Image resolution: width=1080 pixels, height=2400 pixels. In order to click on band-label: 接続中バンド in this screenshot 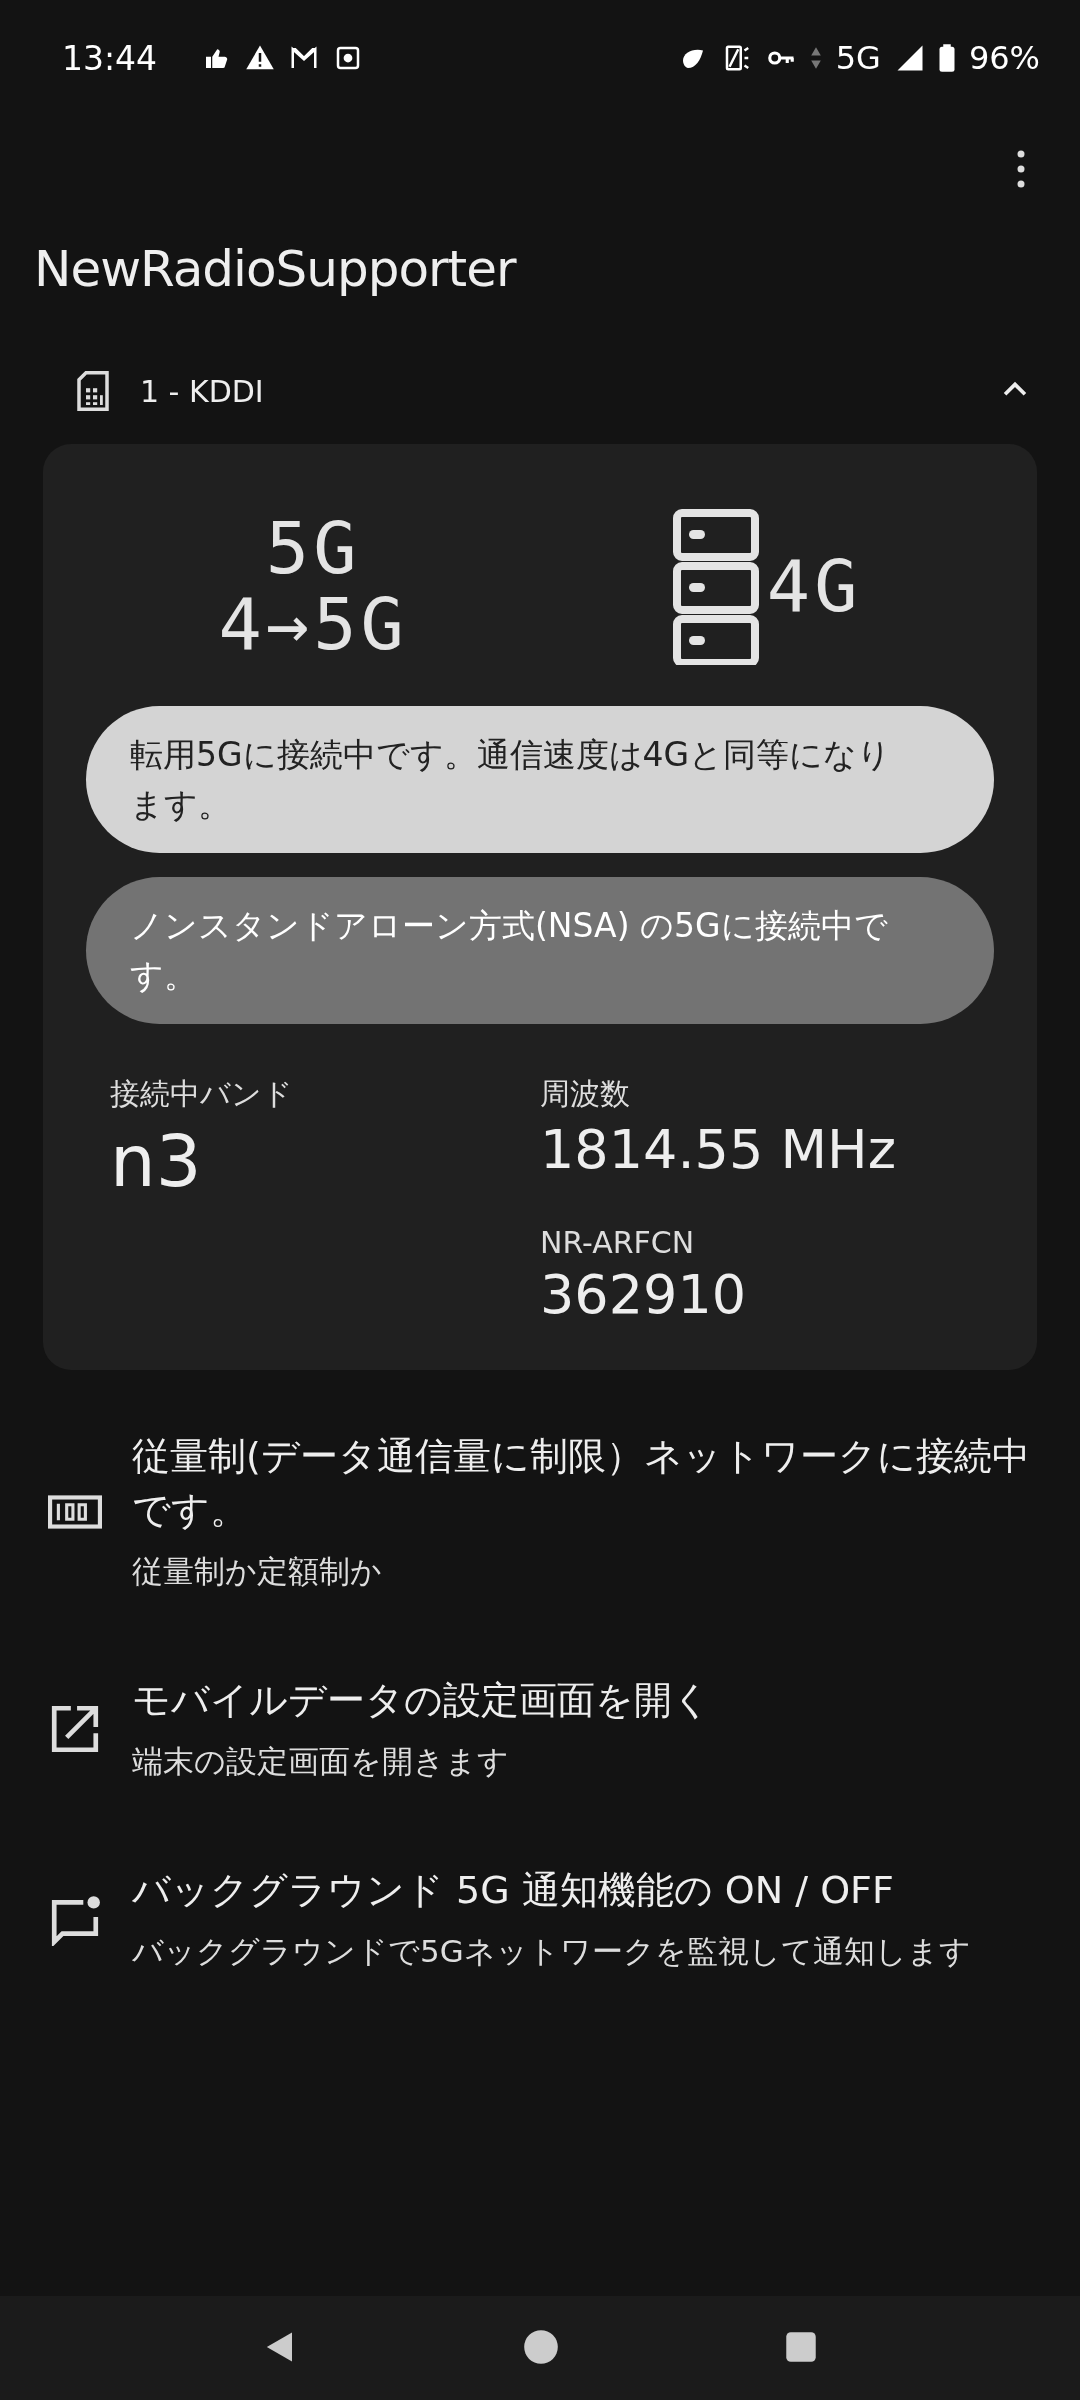, I will do `click(202, 1094)`.